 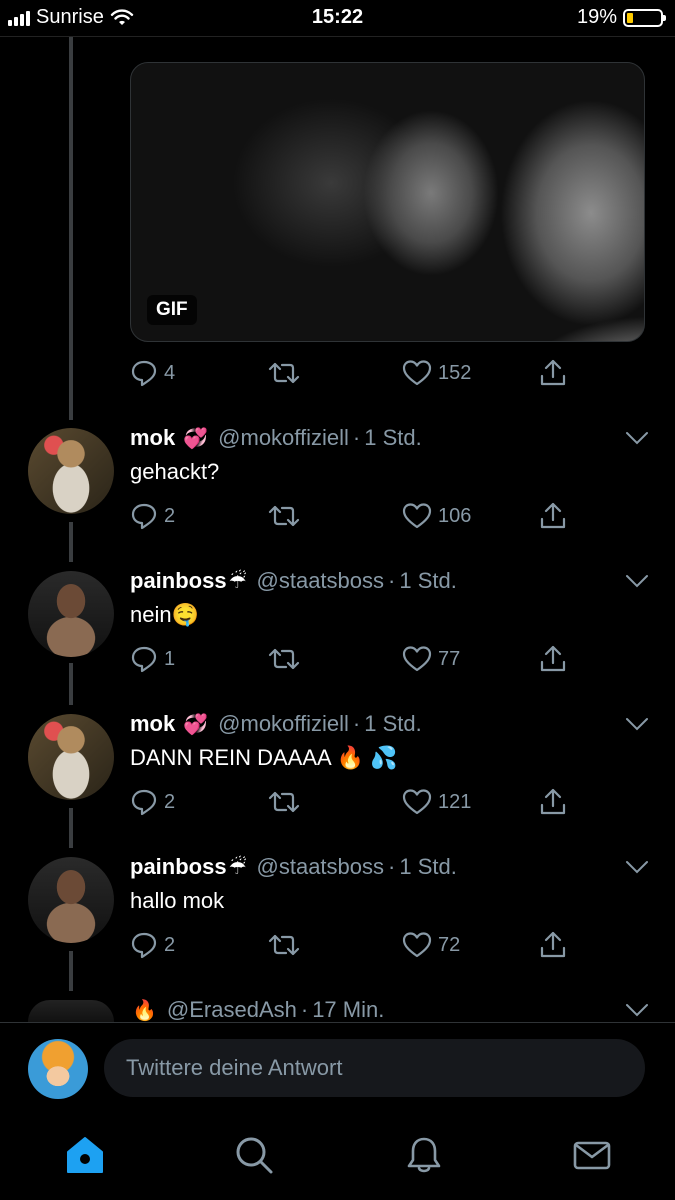 What do you see at coordinates (424, 1155) in the screenshot?
I see `notifications-icon` at bounding box center [424, 1155].